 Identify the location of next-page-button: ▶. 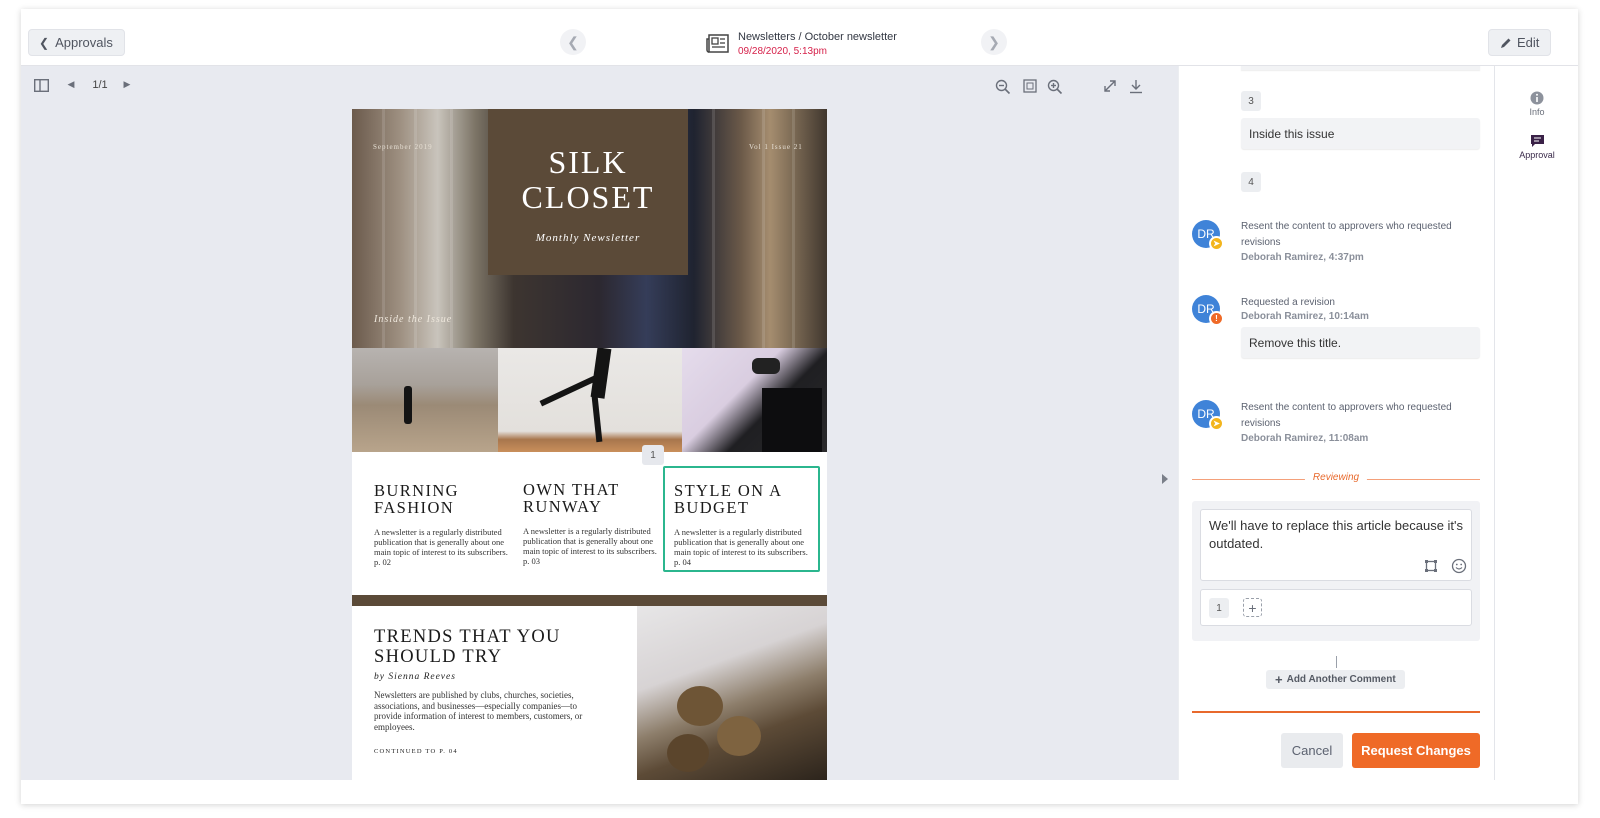
(127, 84).